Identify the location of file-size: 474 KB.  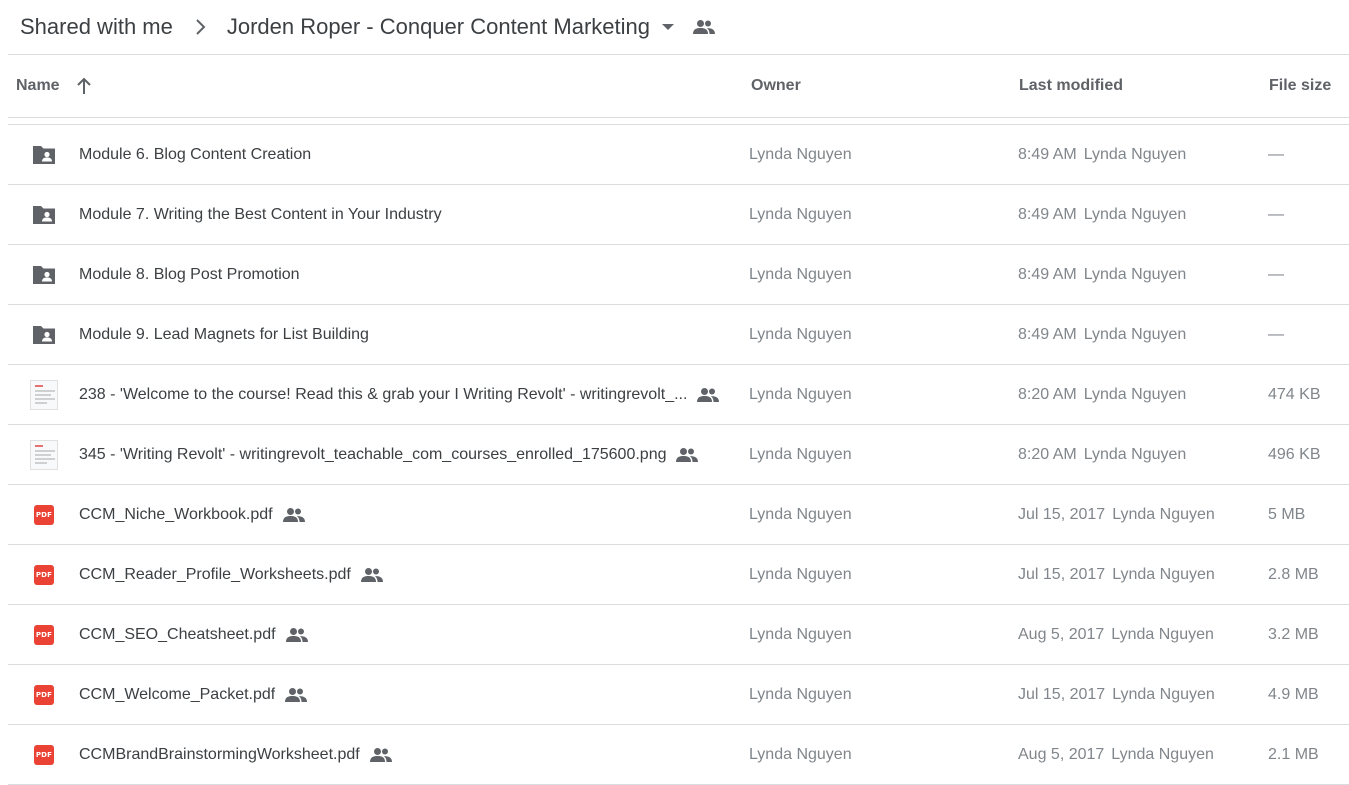
(1294, 394).